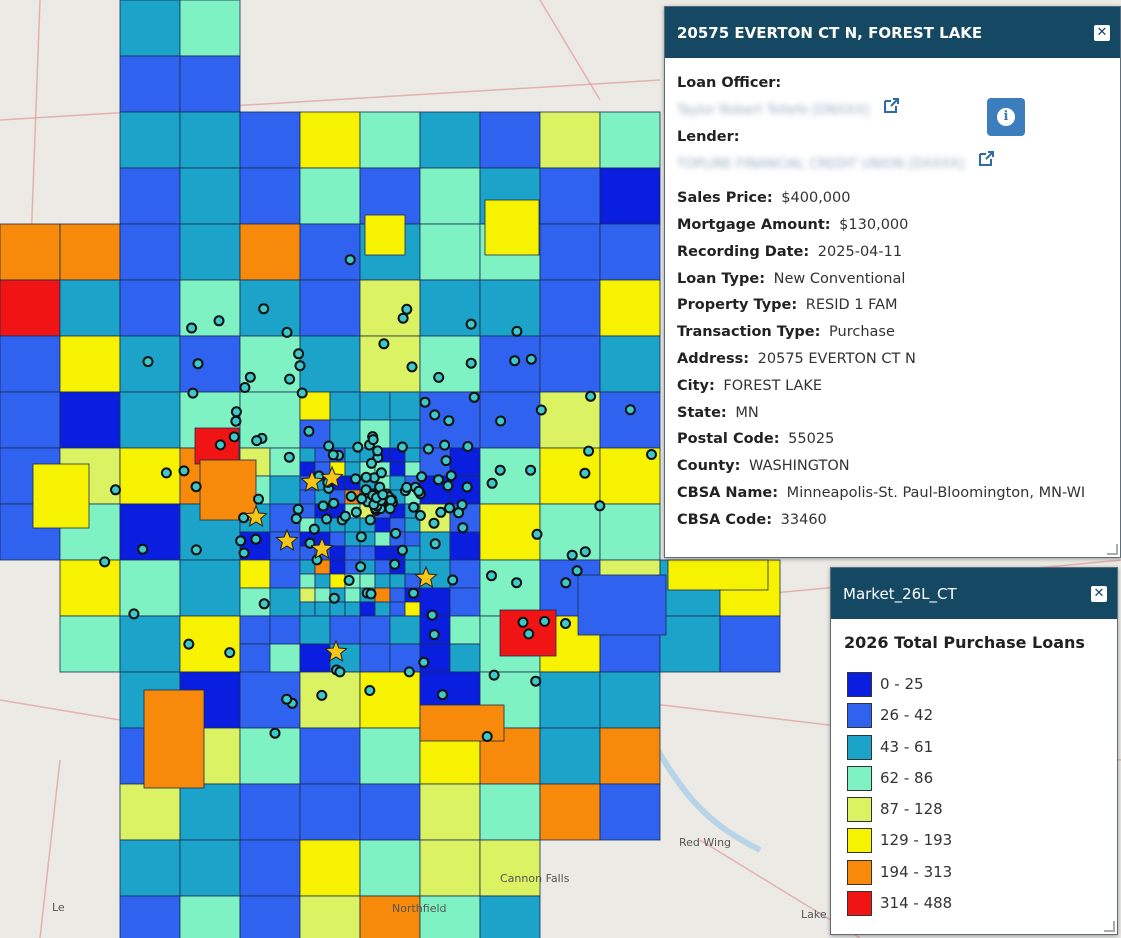 The width and height of the screenshot is (1121, 938). What do you see at coordinates (837, 278) in the screenshot?
I see `popup-field-value: New Conventional` at bounding box center [837, 278].